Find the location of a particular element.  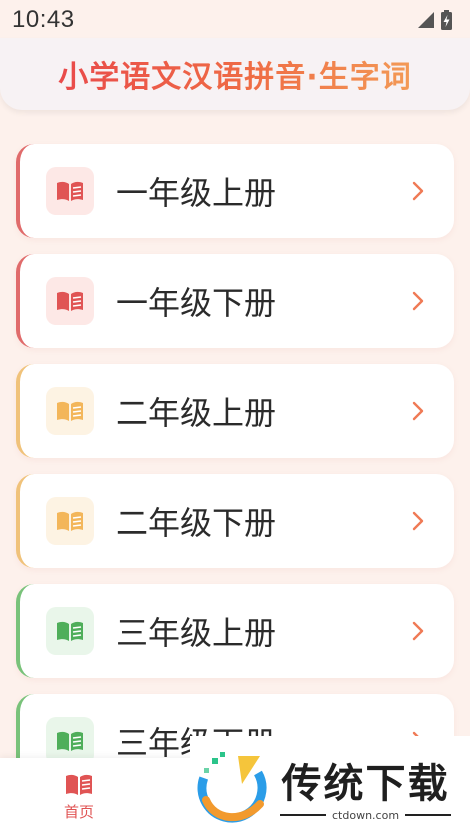

watermark-main: 传统下载 is located at coordinates (365, 783).